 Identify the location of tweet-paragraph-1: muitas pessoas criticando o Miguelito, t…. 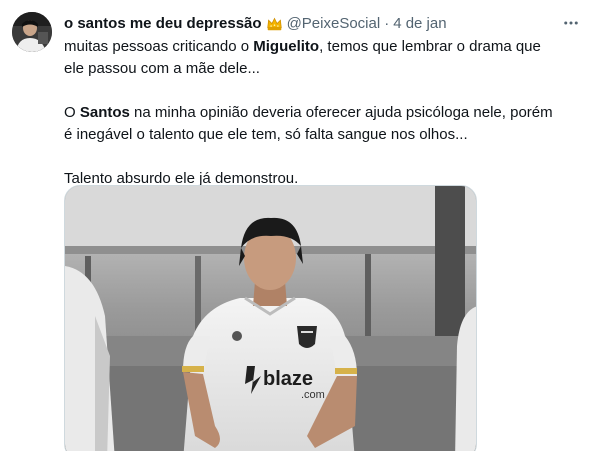
(314, 58).